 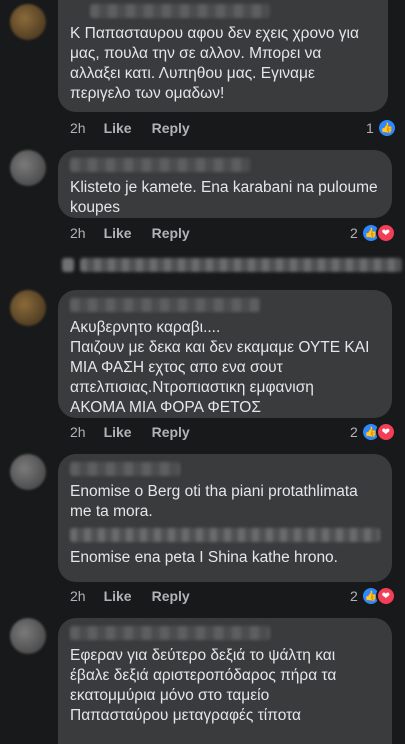 I want to click on thumbs-up-icon: 👍, so click(x=386, y=128).